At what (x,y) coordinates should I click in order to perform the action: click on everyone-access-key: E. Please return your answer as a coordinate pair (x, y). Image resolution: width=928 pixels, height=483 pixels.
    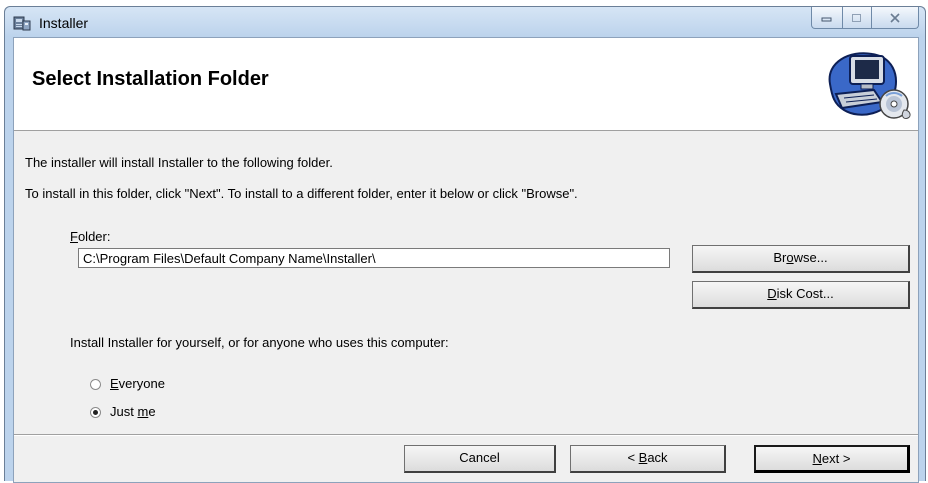
    Looking at the image, I should click on (114, 383).